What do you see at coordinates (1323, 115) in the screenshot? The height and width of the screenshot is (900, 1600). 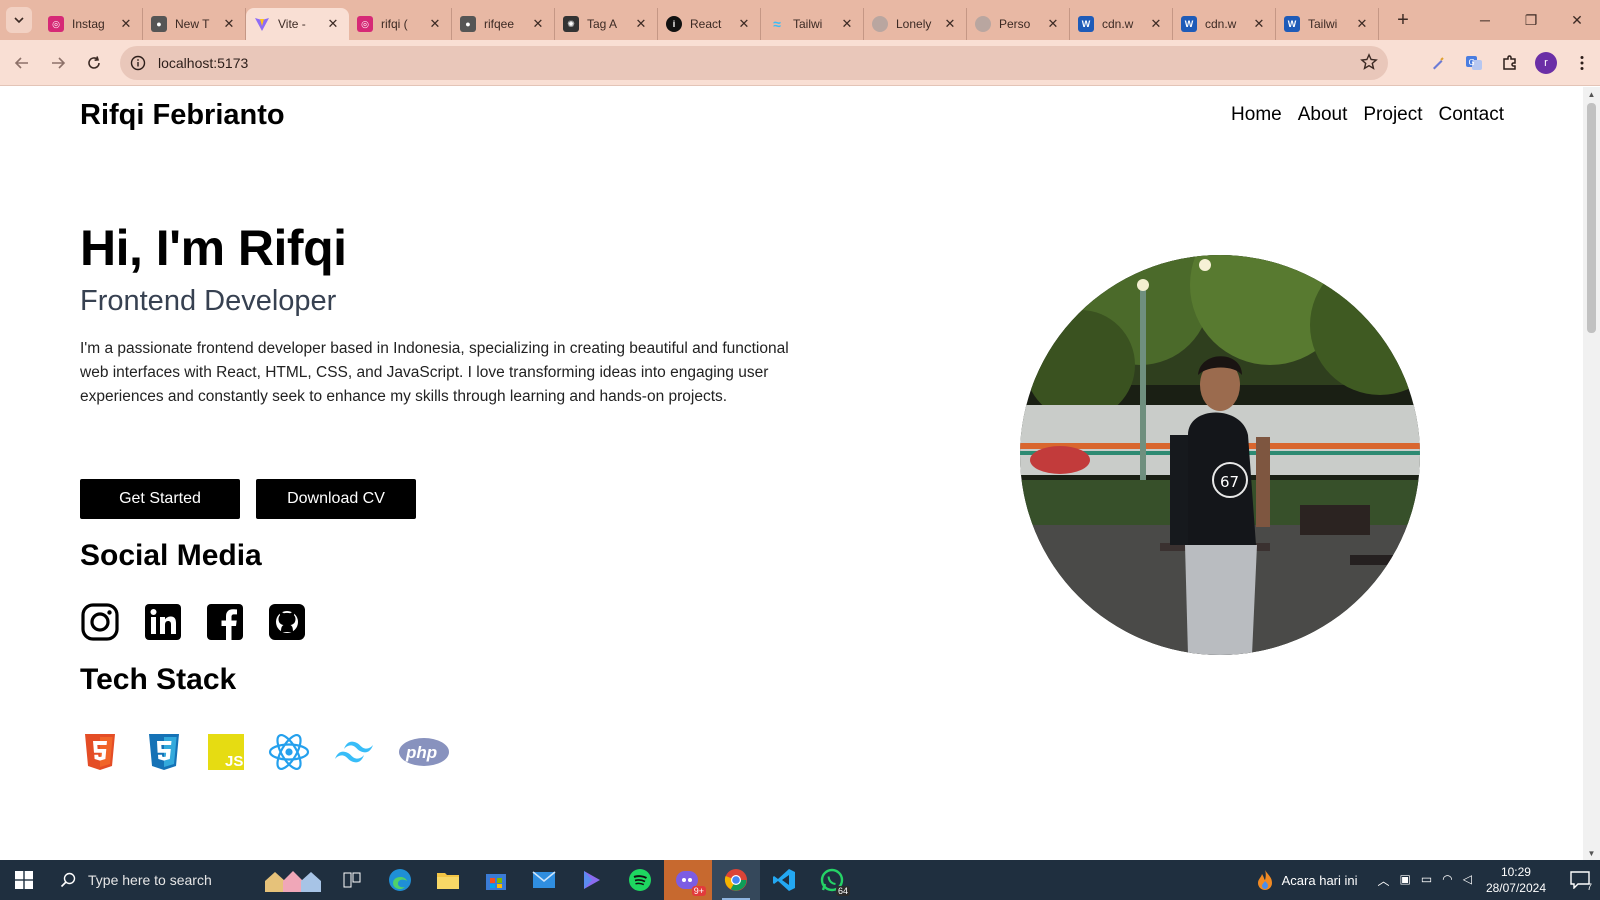 I see `nav-about-link: About` at bounding box center [1323, 115].